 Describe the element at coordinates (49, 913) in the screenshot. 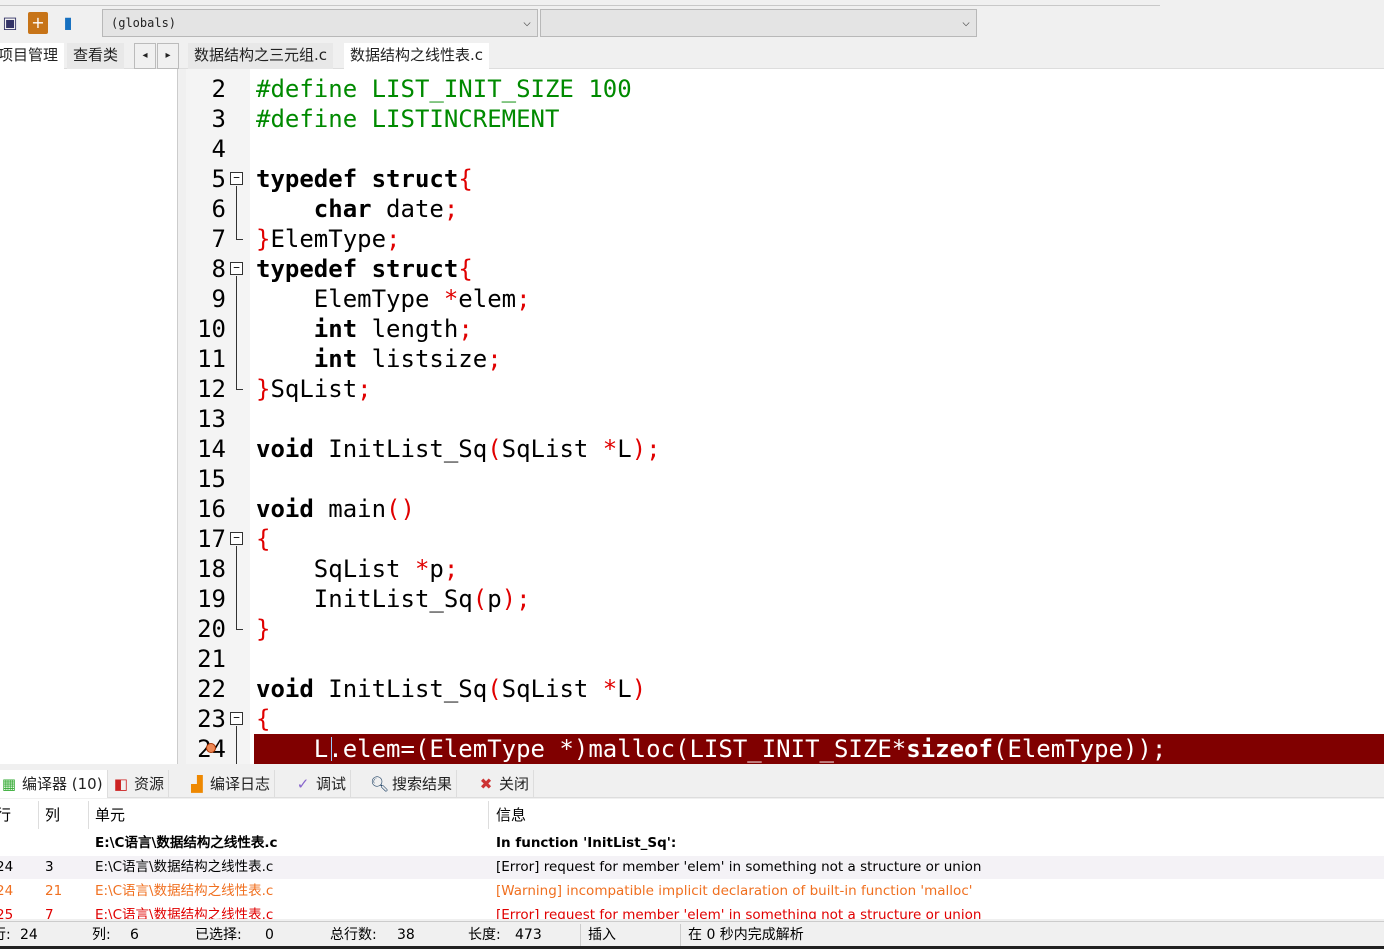

I see `cell-col: 7` at that location.